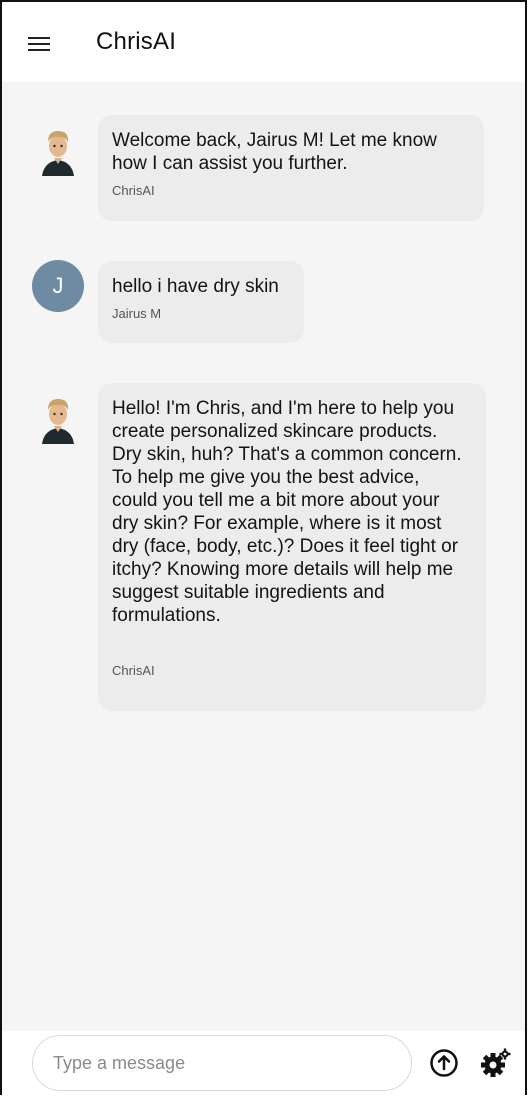 The image size is (531, 1097). I want to click on user-avatar: J, so click(58, 286).